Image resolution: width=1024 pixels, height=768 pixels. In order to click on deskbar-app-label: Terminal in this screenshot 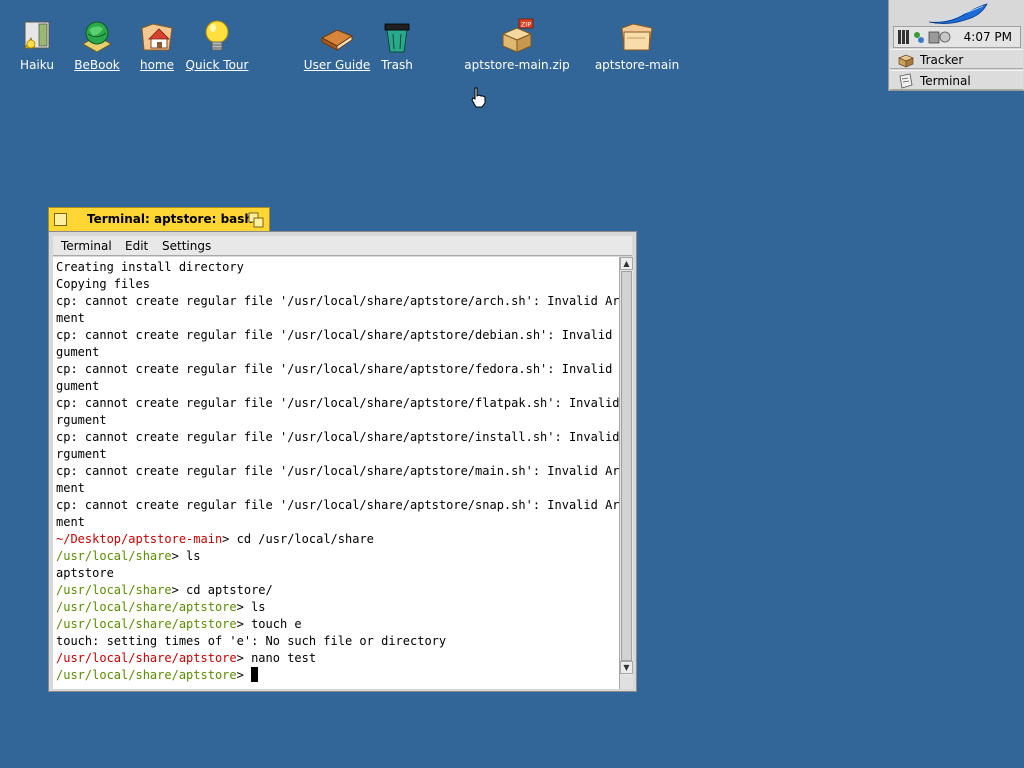, I will do `click(945, 81)`.